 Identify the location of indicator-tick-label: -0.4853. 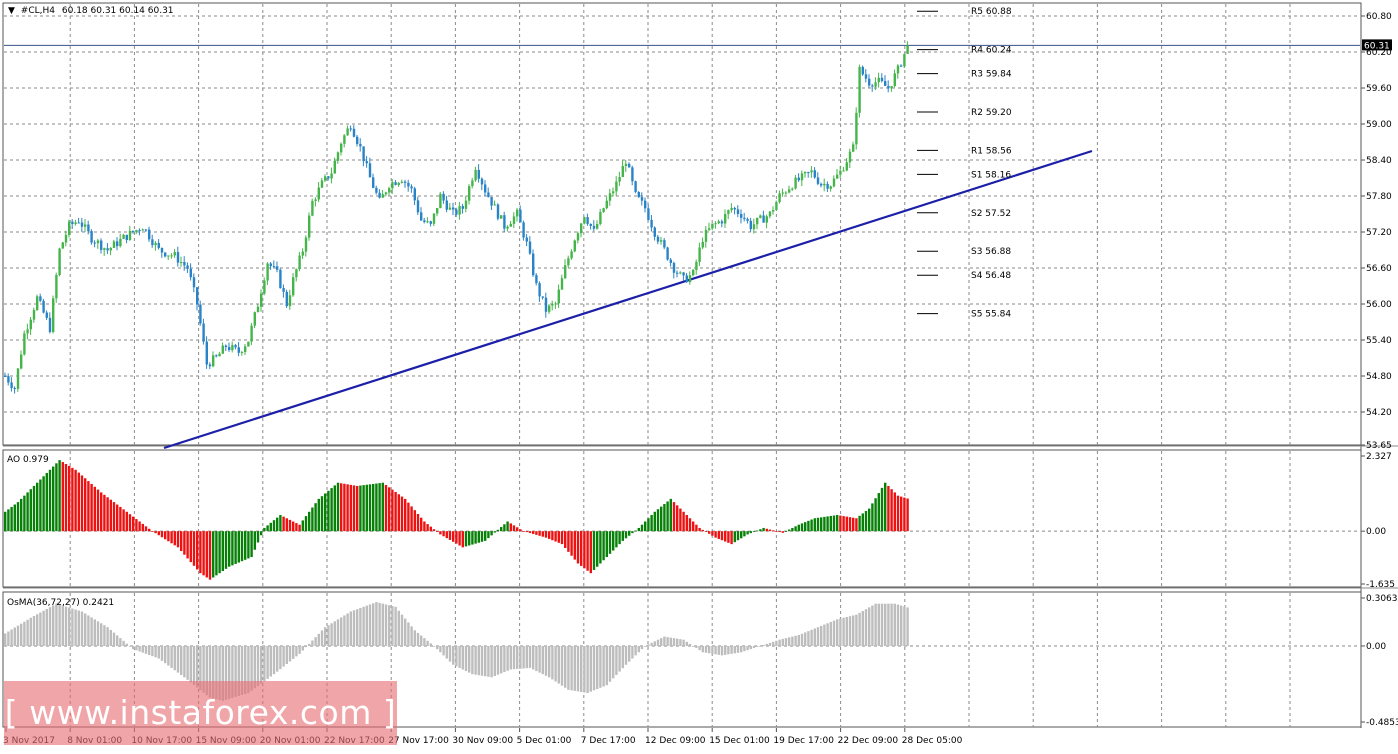
(1382, 723).